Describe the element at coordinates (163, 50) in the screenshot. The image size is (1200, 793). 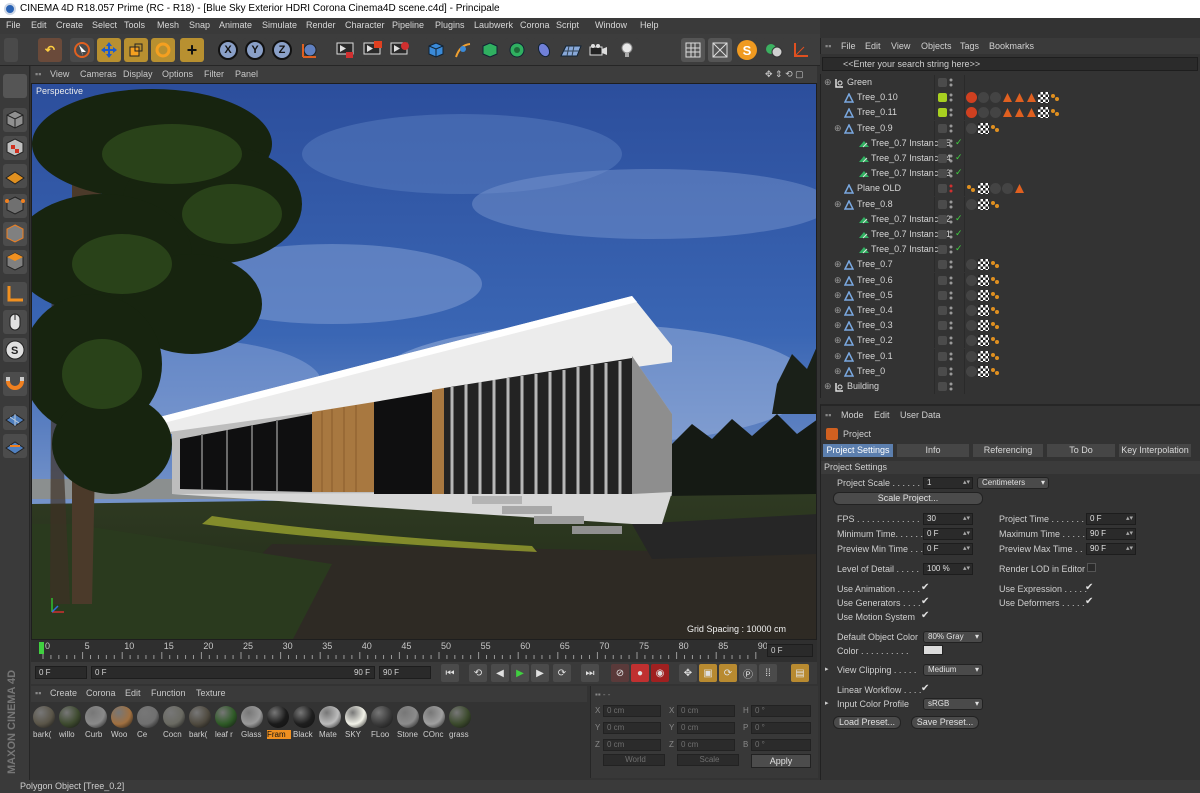
I see `rotate-tool-icon` at that location.